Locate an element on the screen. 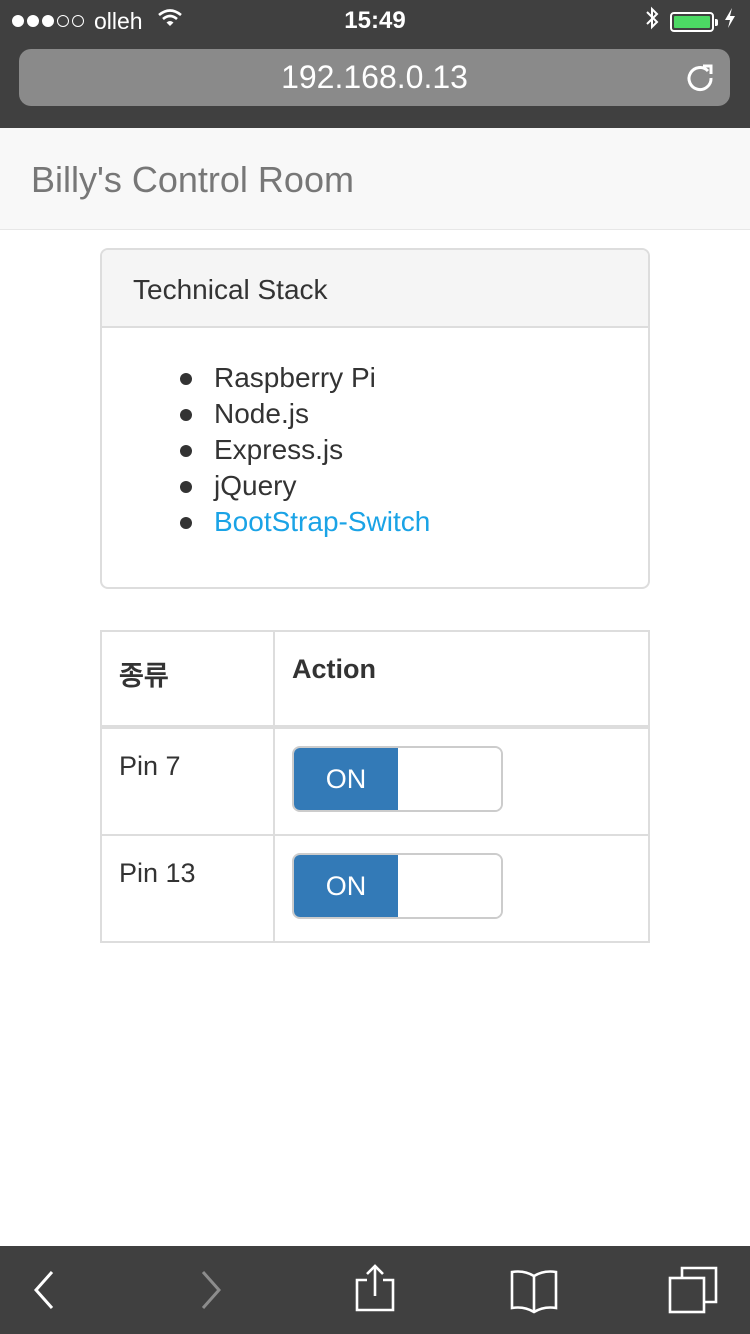 The width and height of the screenshot is (750, 1334). reload-icon is located at coordinates (700, 77).